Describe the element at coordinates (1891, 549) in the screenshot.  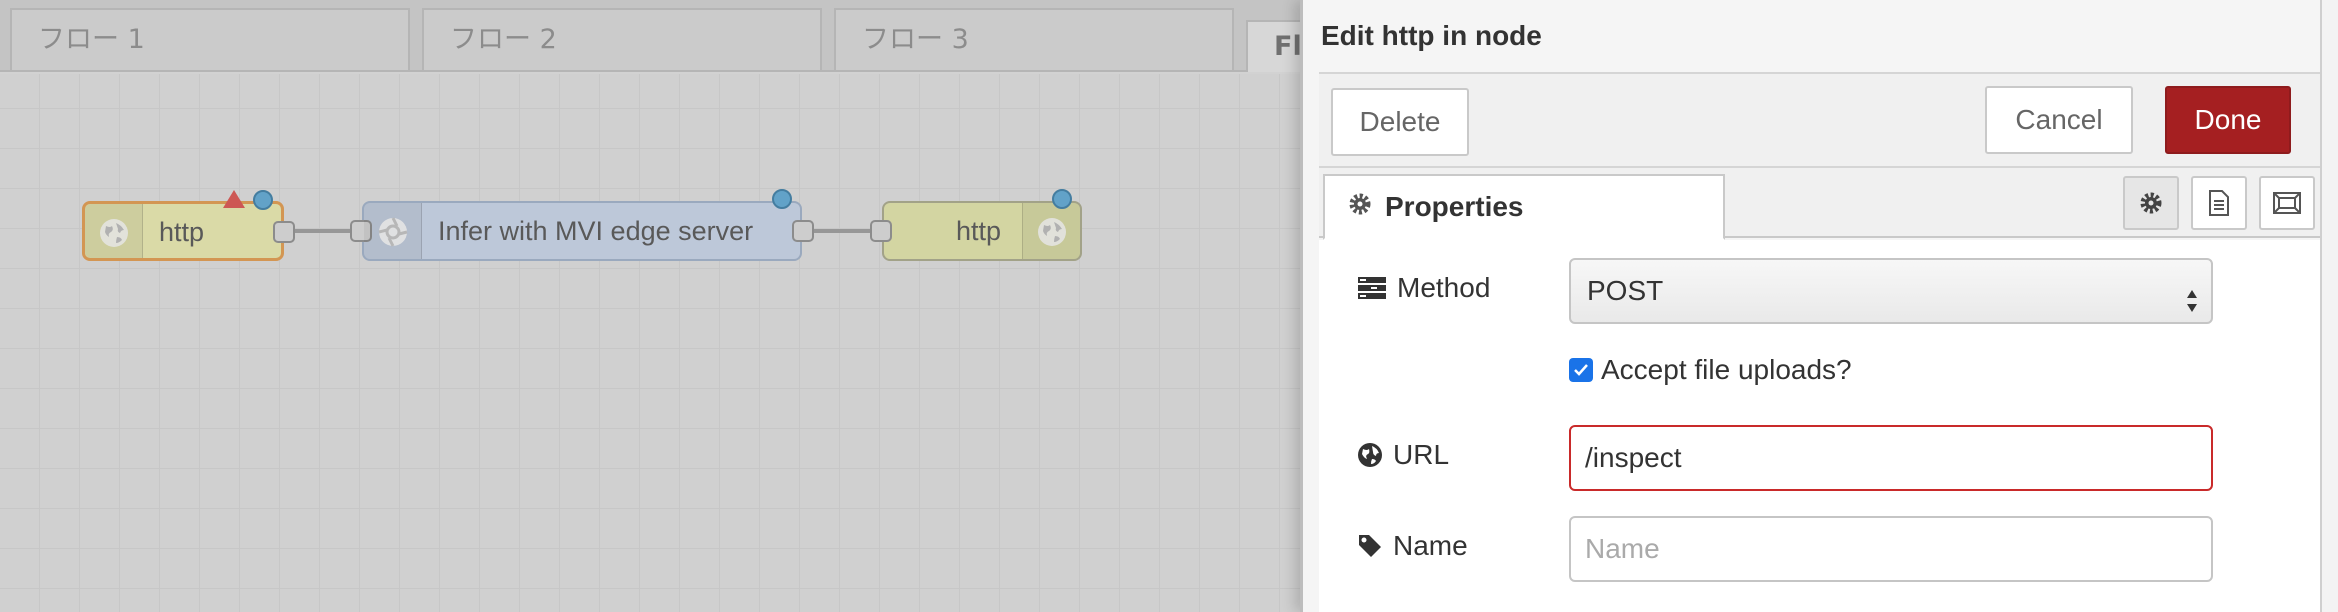
I see `name-input` at that location.